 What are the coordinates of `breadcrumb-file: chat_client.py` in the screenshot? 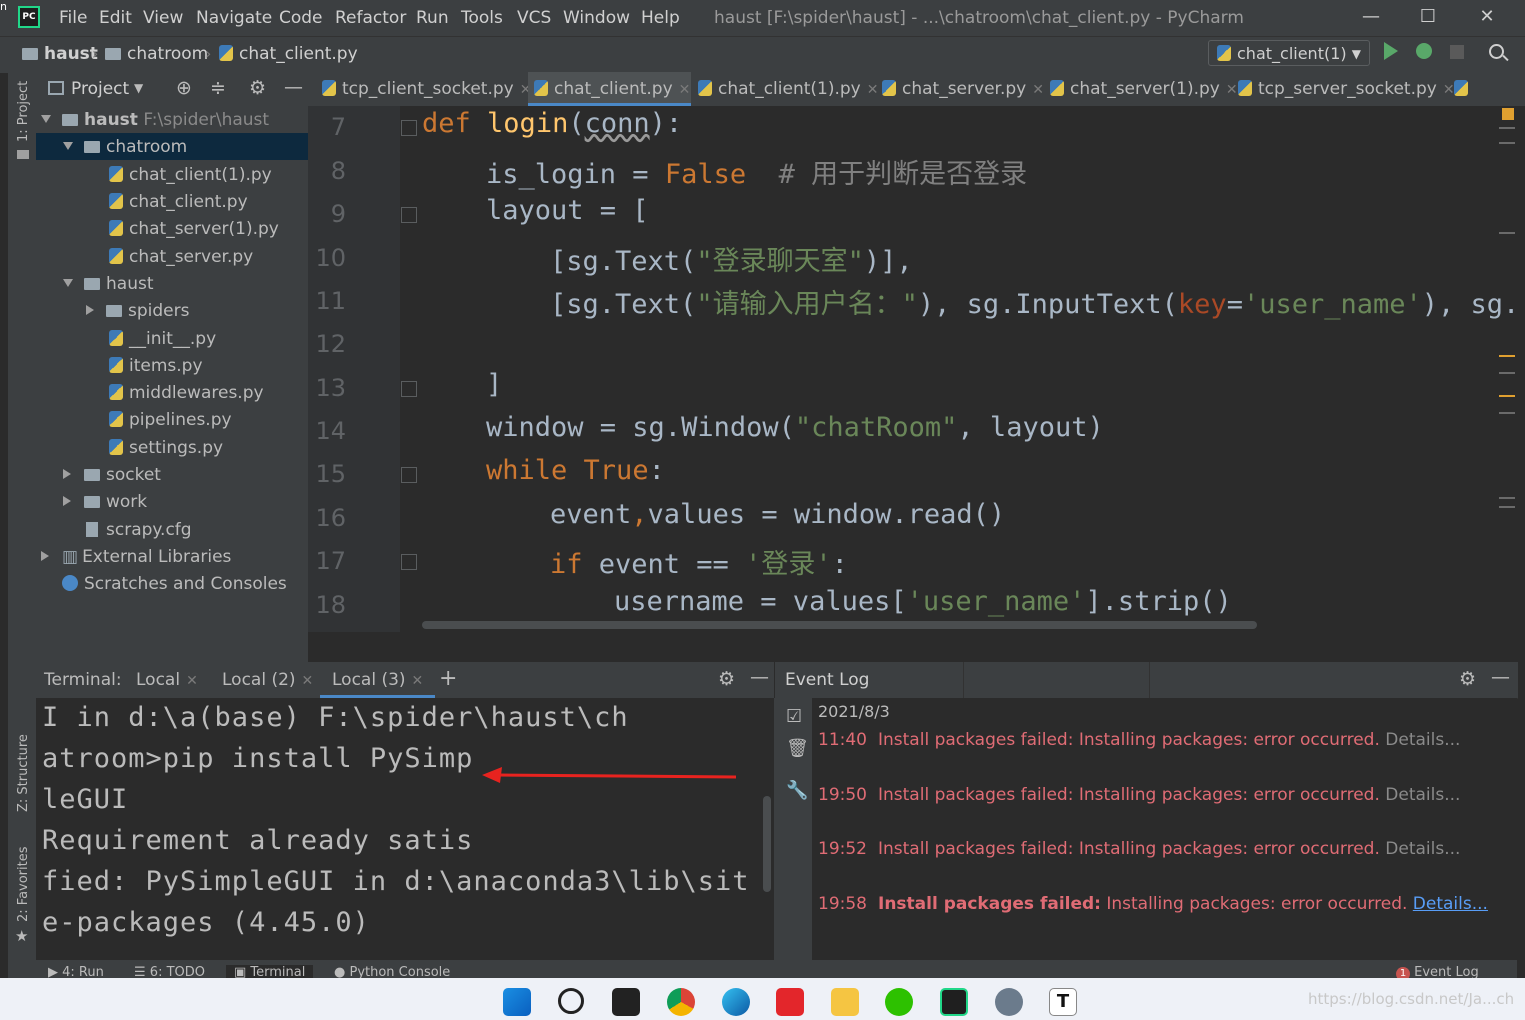 It's located at (288, 54).